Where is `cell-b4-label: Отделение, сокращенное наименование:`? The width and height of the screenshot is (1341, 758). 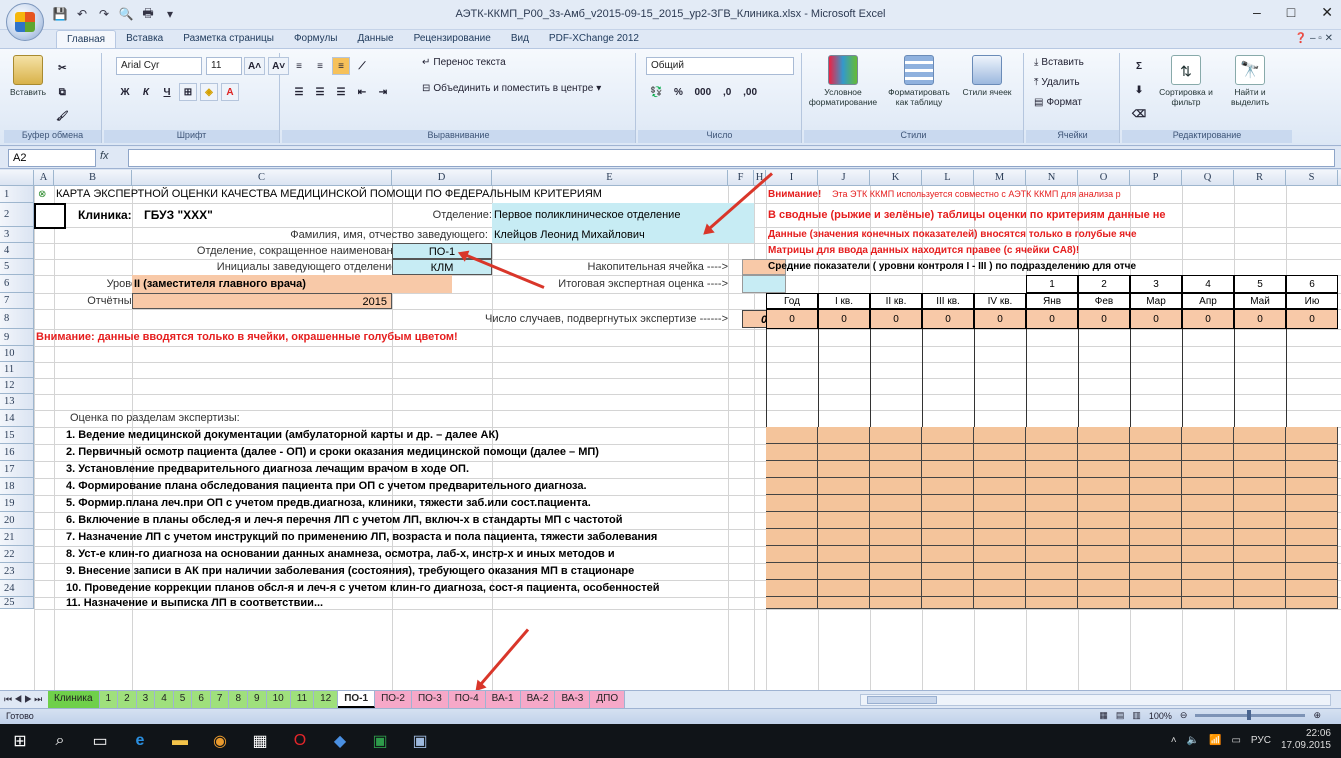
cell-b4-label: Отделение, сокращенное наименование: is located at coordinates (238, 251).